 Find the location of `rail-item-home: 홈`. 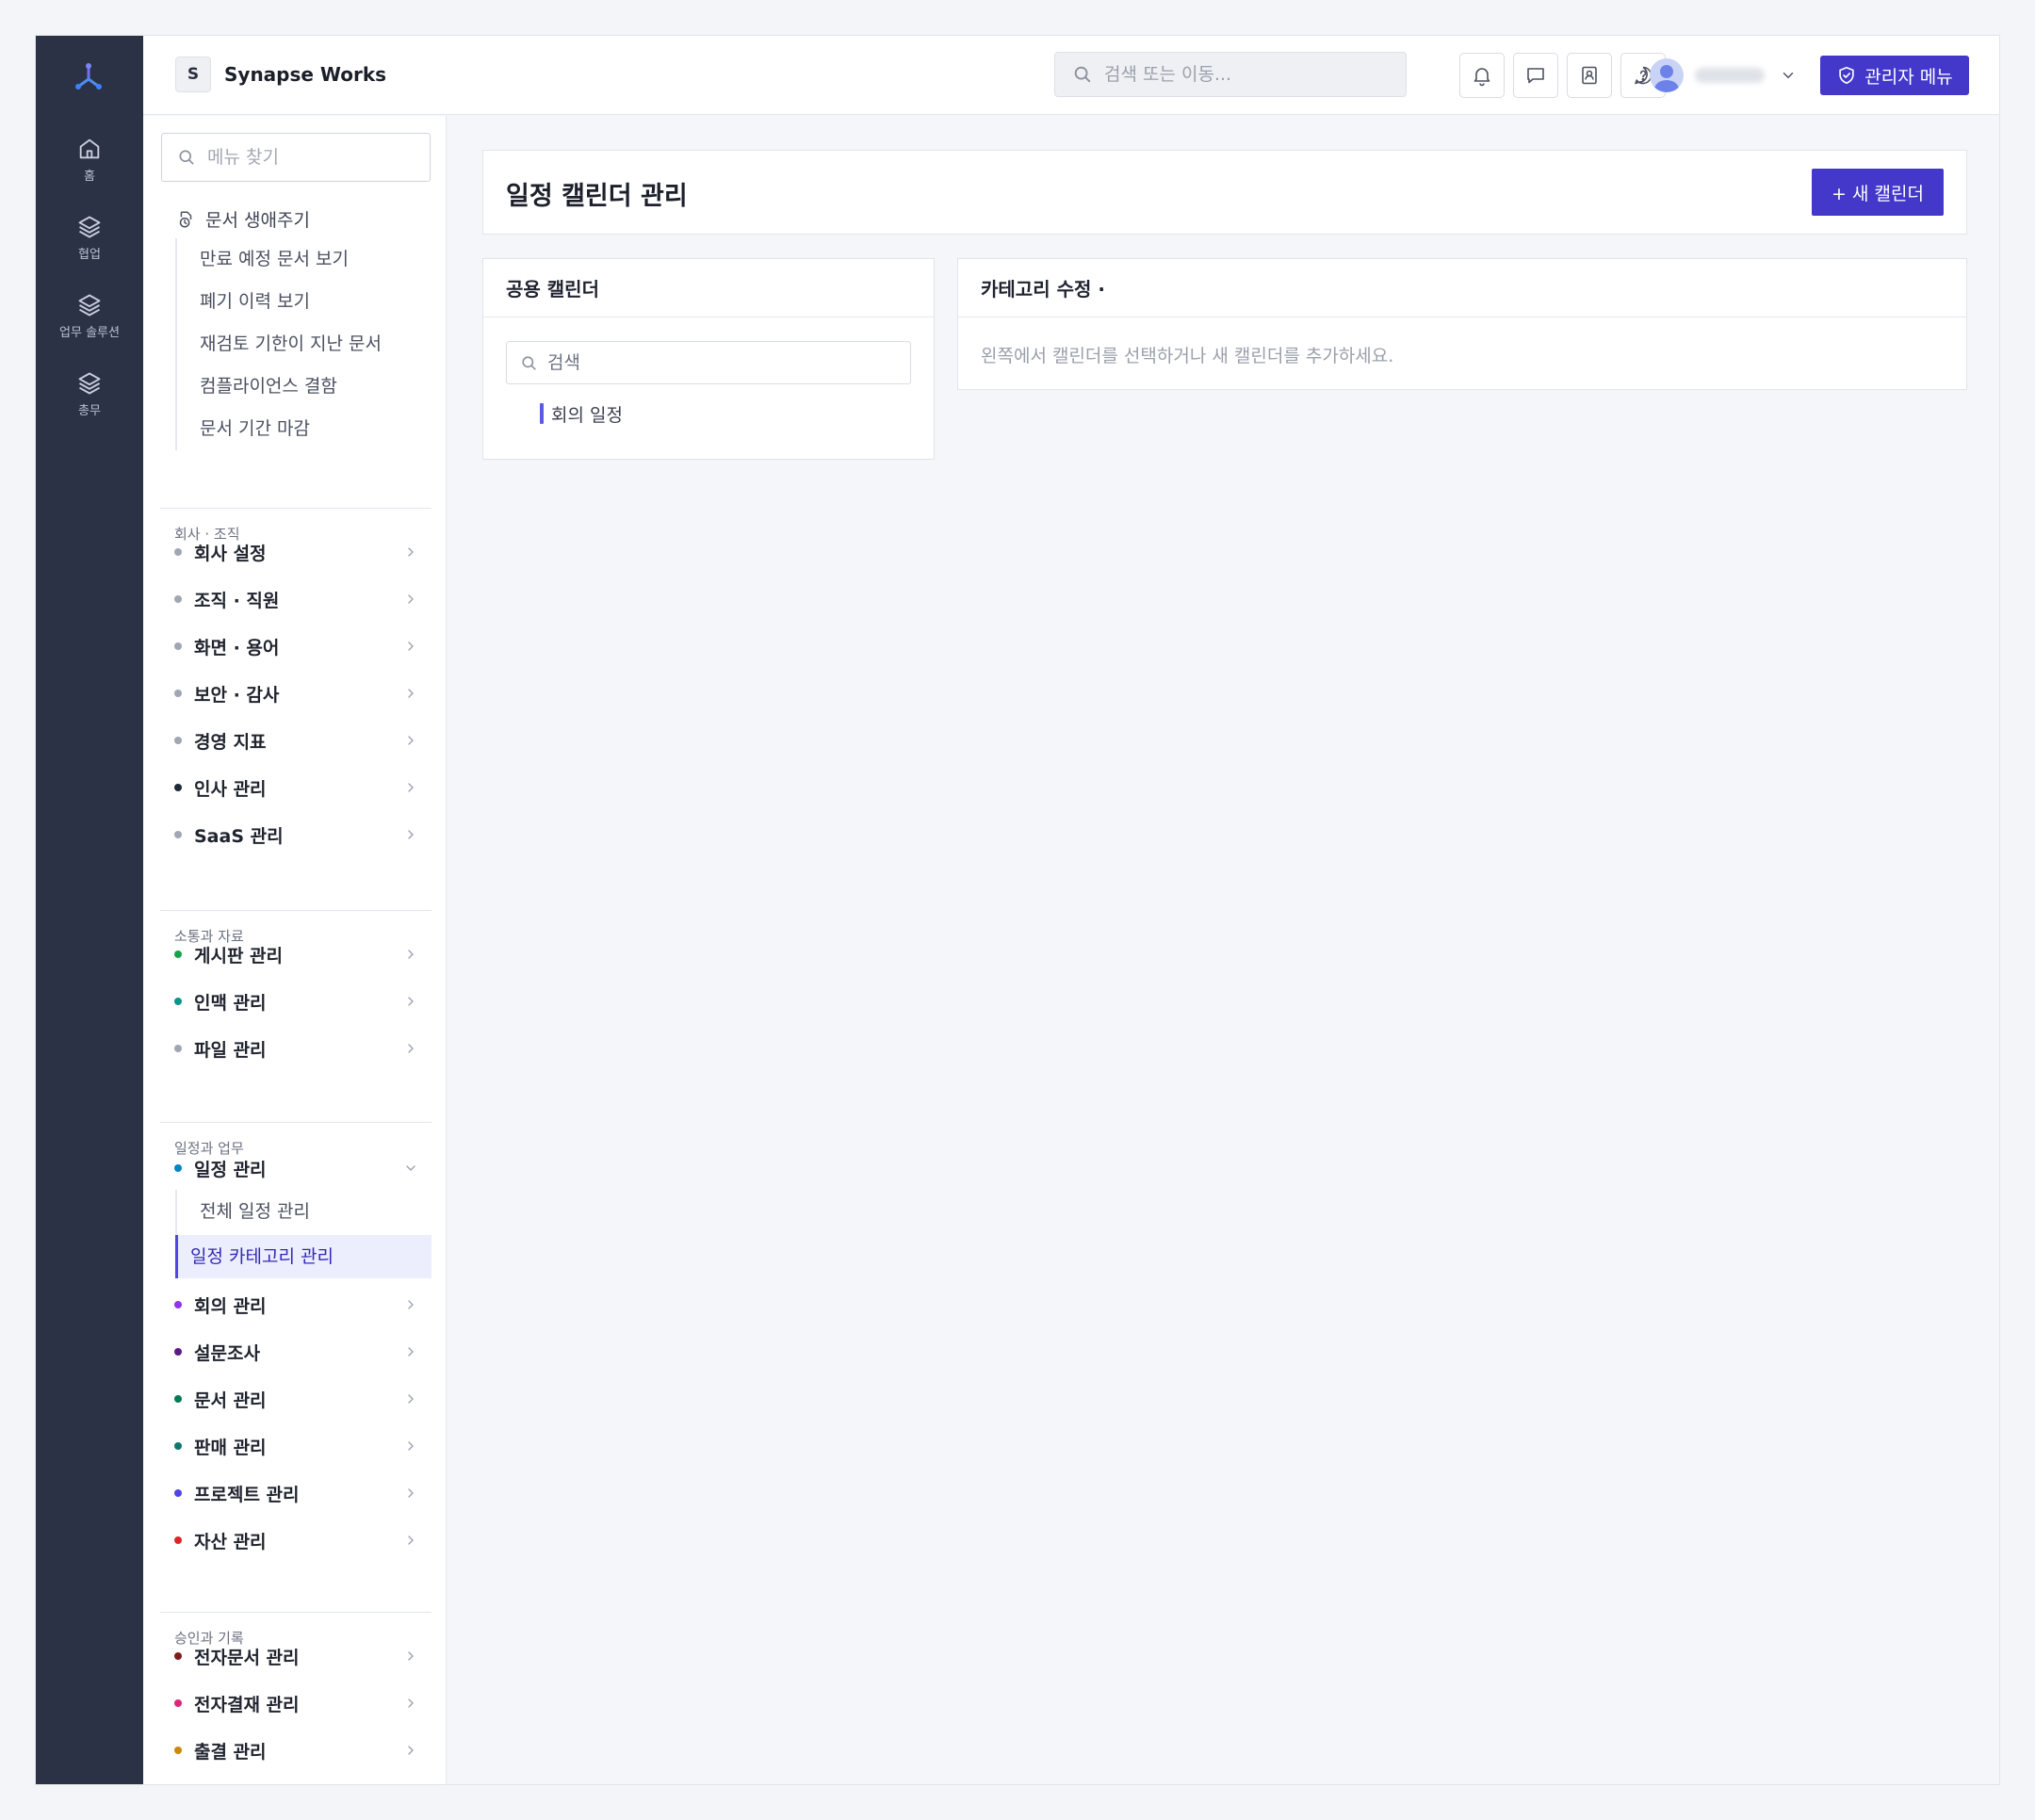

rail-item-home: 홈 is located at coordinates (89, 169).